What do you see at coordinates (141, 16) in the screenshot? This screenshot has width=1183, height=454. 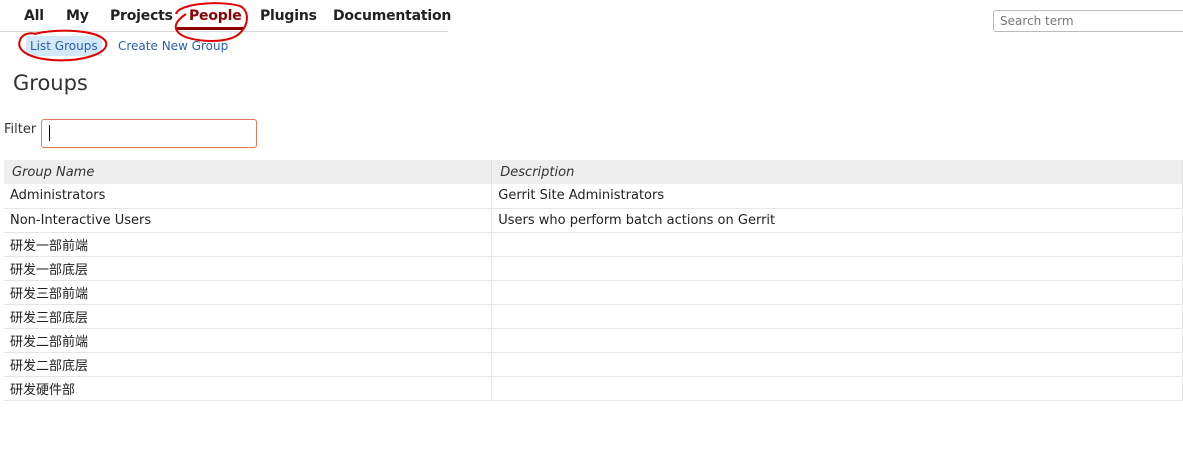 I see `tab-projects: Projects` at bounding box center [141, 16].